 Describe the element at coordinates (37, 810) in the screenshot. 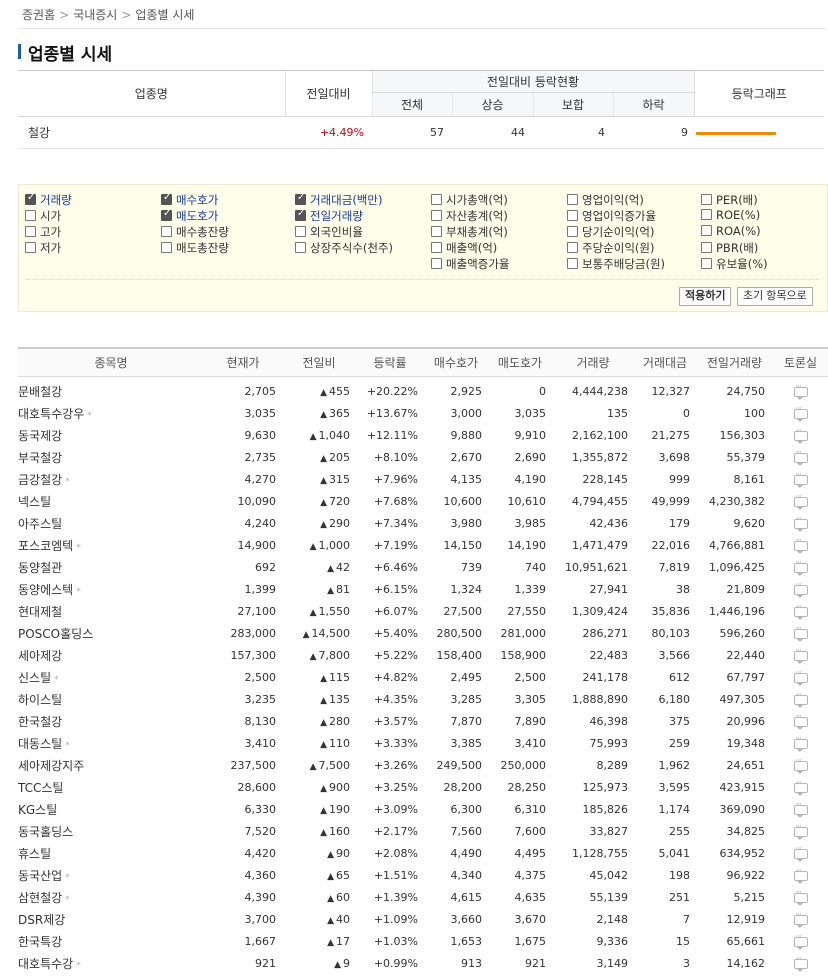

I see `stock-name-link: KG스틸` at that location.